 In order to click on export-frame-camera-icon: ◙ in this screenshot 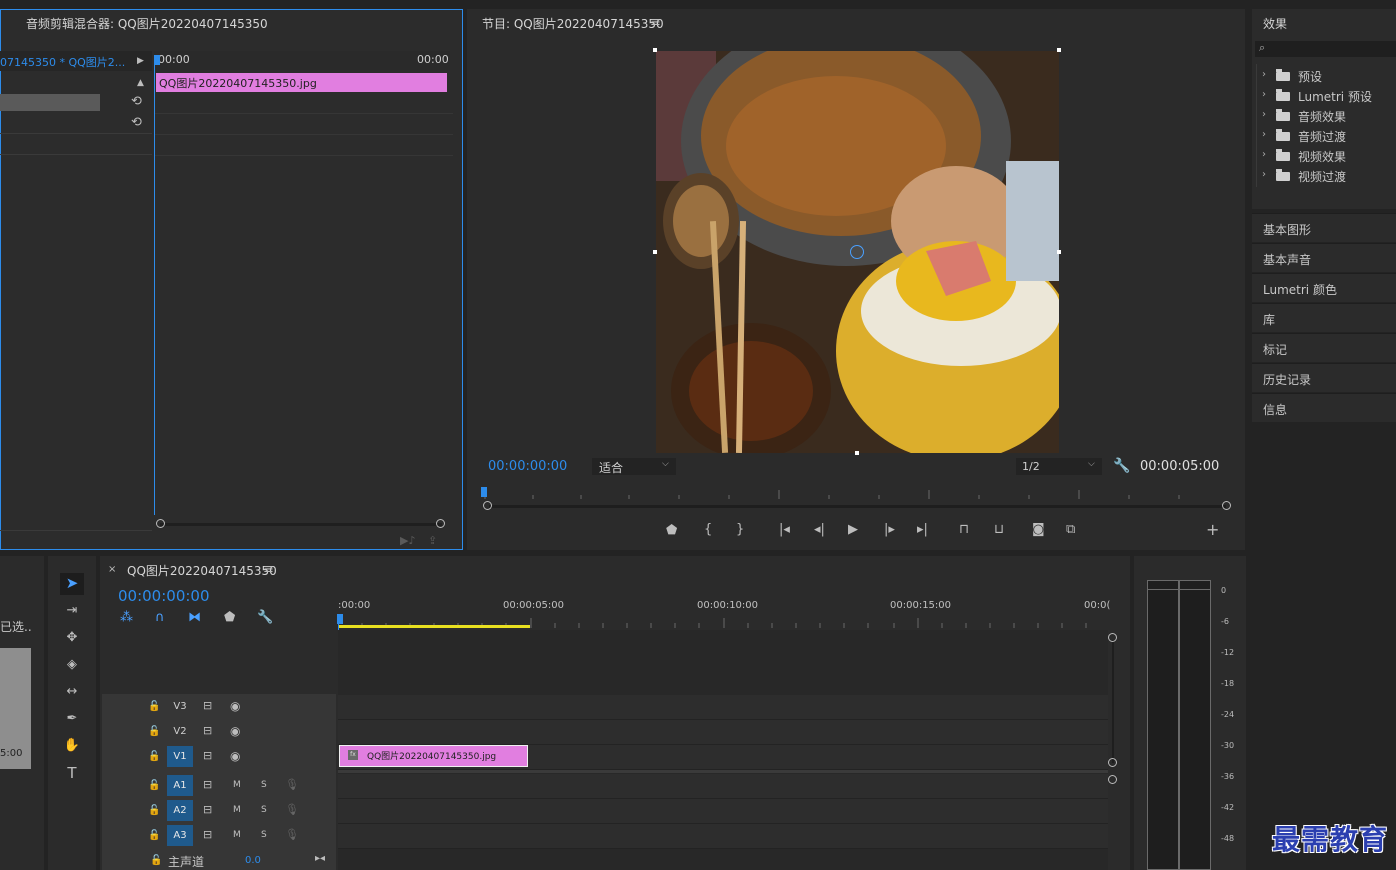, I will do `click(1038, 530)`.